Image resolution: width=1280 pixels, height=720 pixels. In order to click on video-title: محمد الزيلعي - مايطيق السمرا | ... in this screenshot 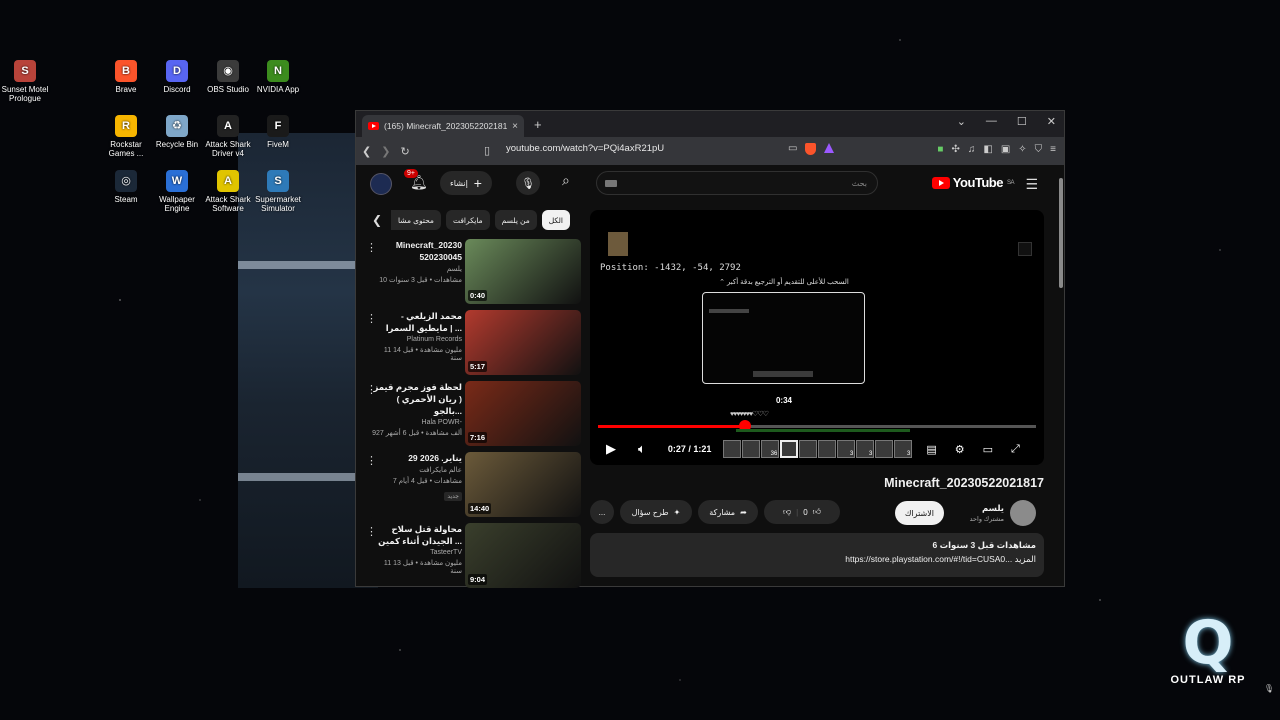, I will do `click(417, 322)`.